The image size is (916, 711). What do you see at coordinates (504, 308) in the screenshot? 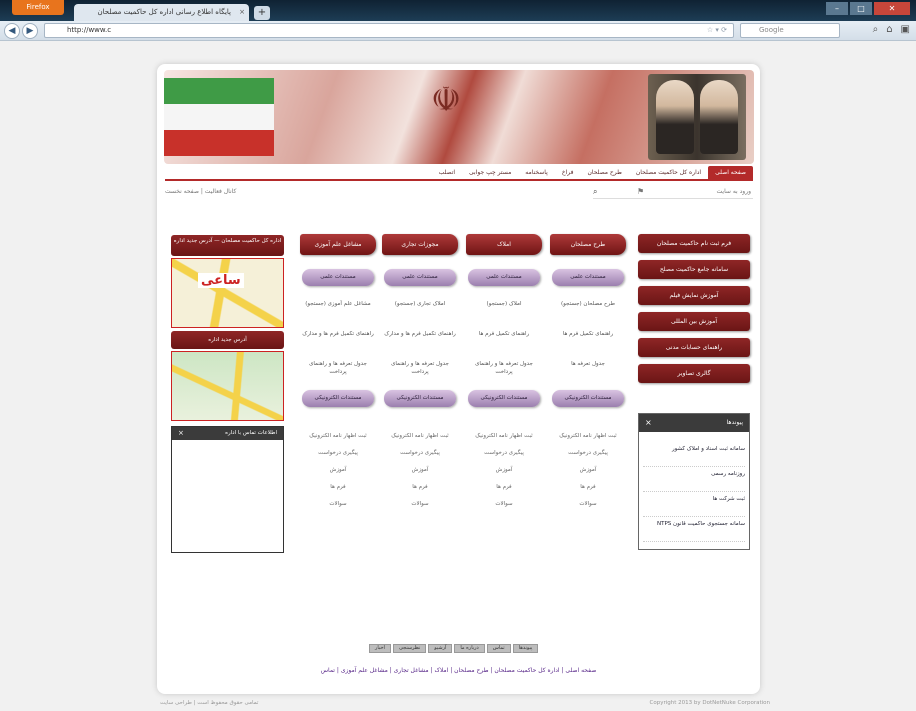
I see `service-link: املاک (جستجو)` at bounding box center [504, 308].